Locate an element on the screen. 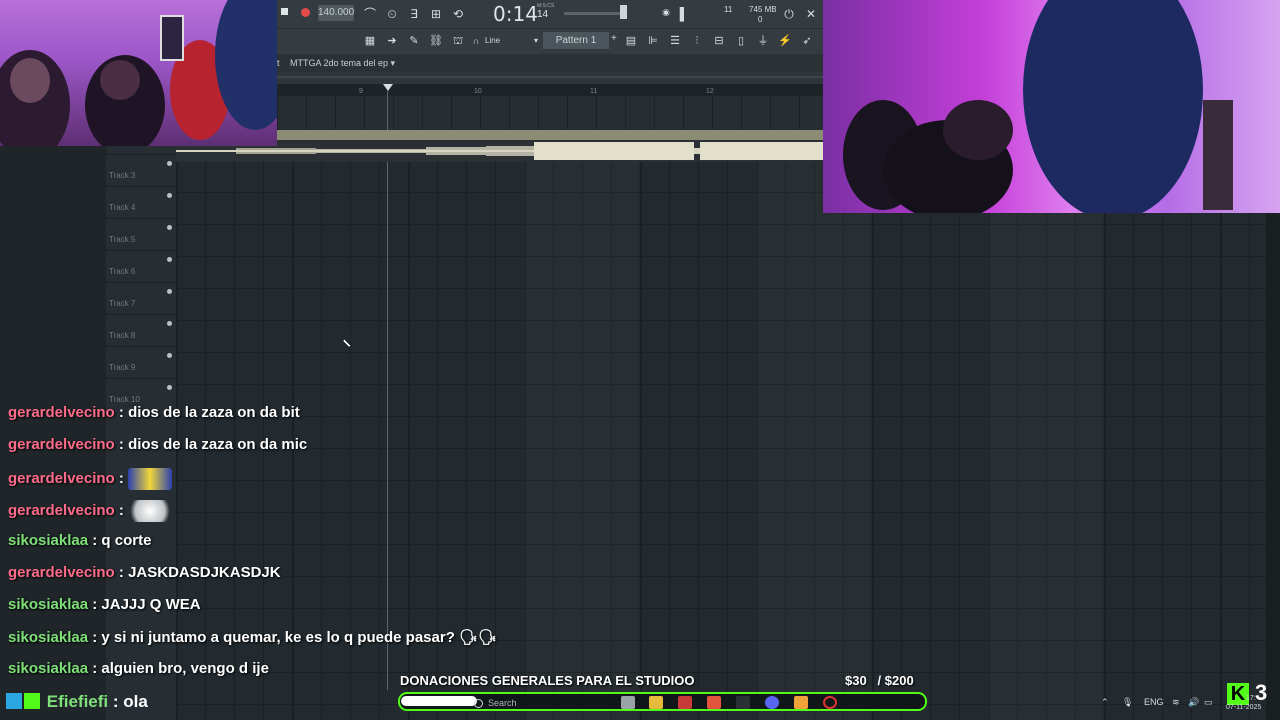 Image resolution: width=1280 pixels, height=720 pixels. playhead-marker is located at coordinates (388, 87).